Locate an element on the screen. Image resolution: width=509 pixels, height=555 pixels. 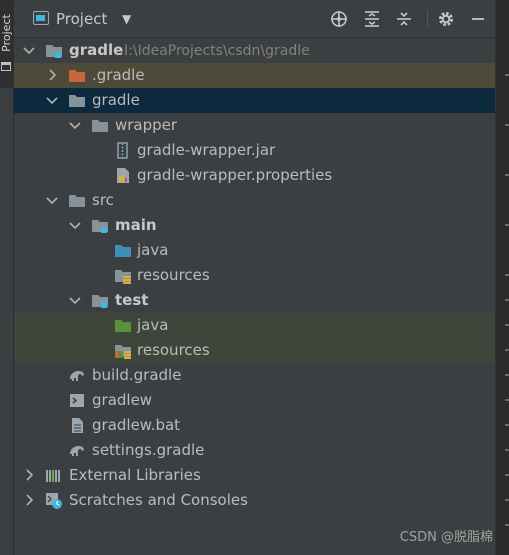
project-tool-tab-label: Project is located at coordinates (6, 33).